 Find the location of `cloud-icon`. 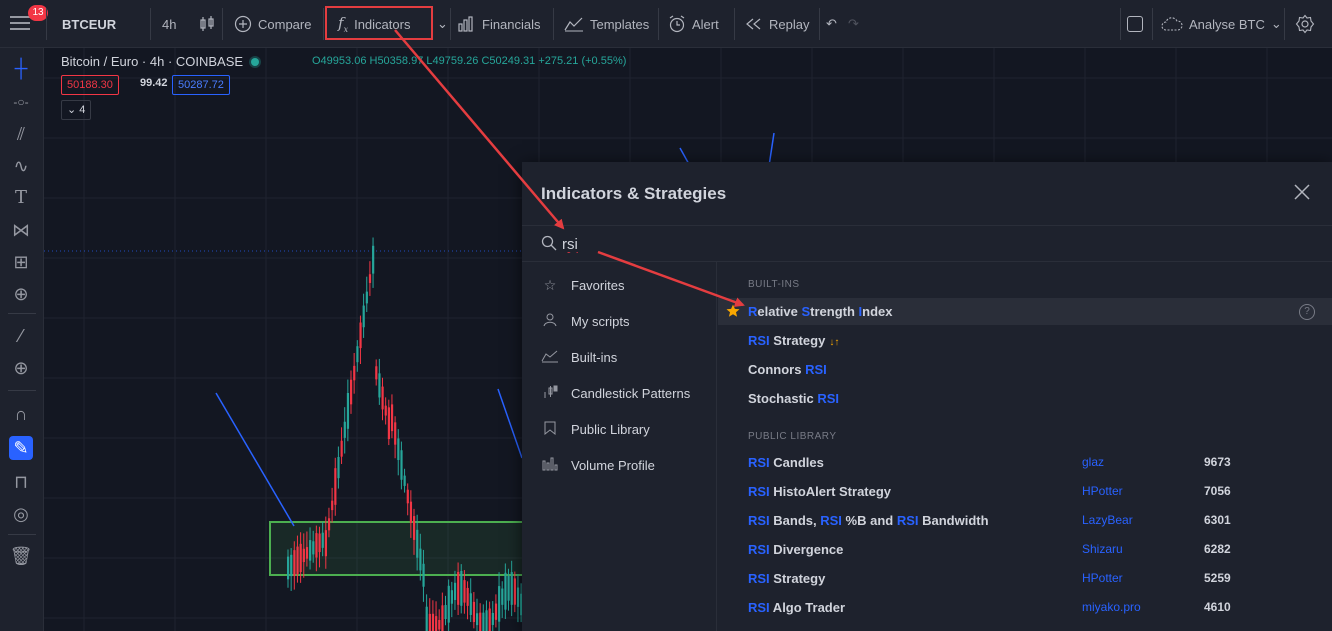

cloud-icon is located at coordinates (1172, 24).